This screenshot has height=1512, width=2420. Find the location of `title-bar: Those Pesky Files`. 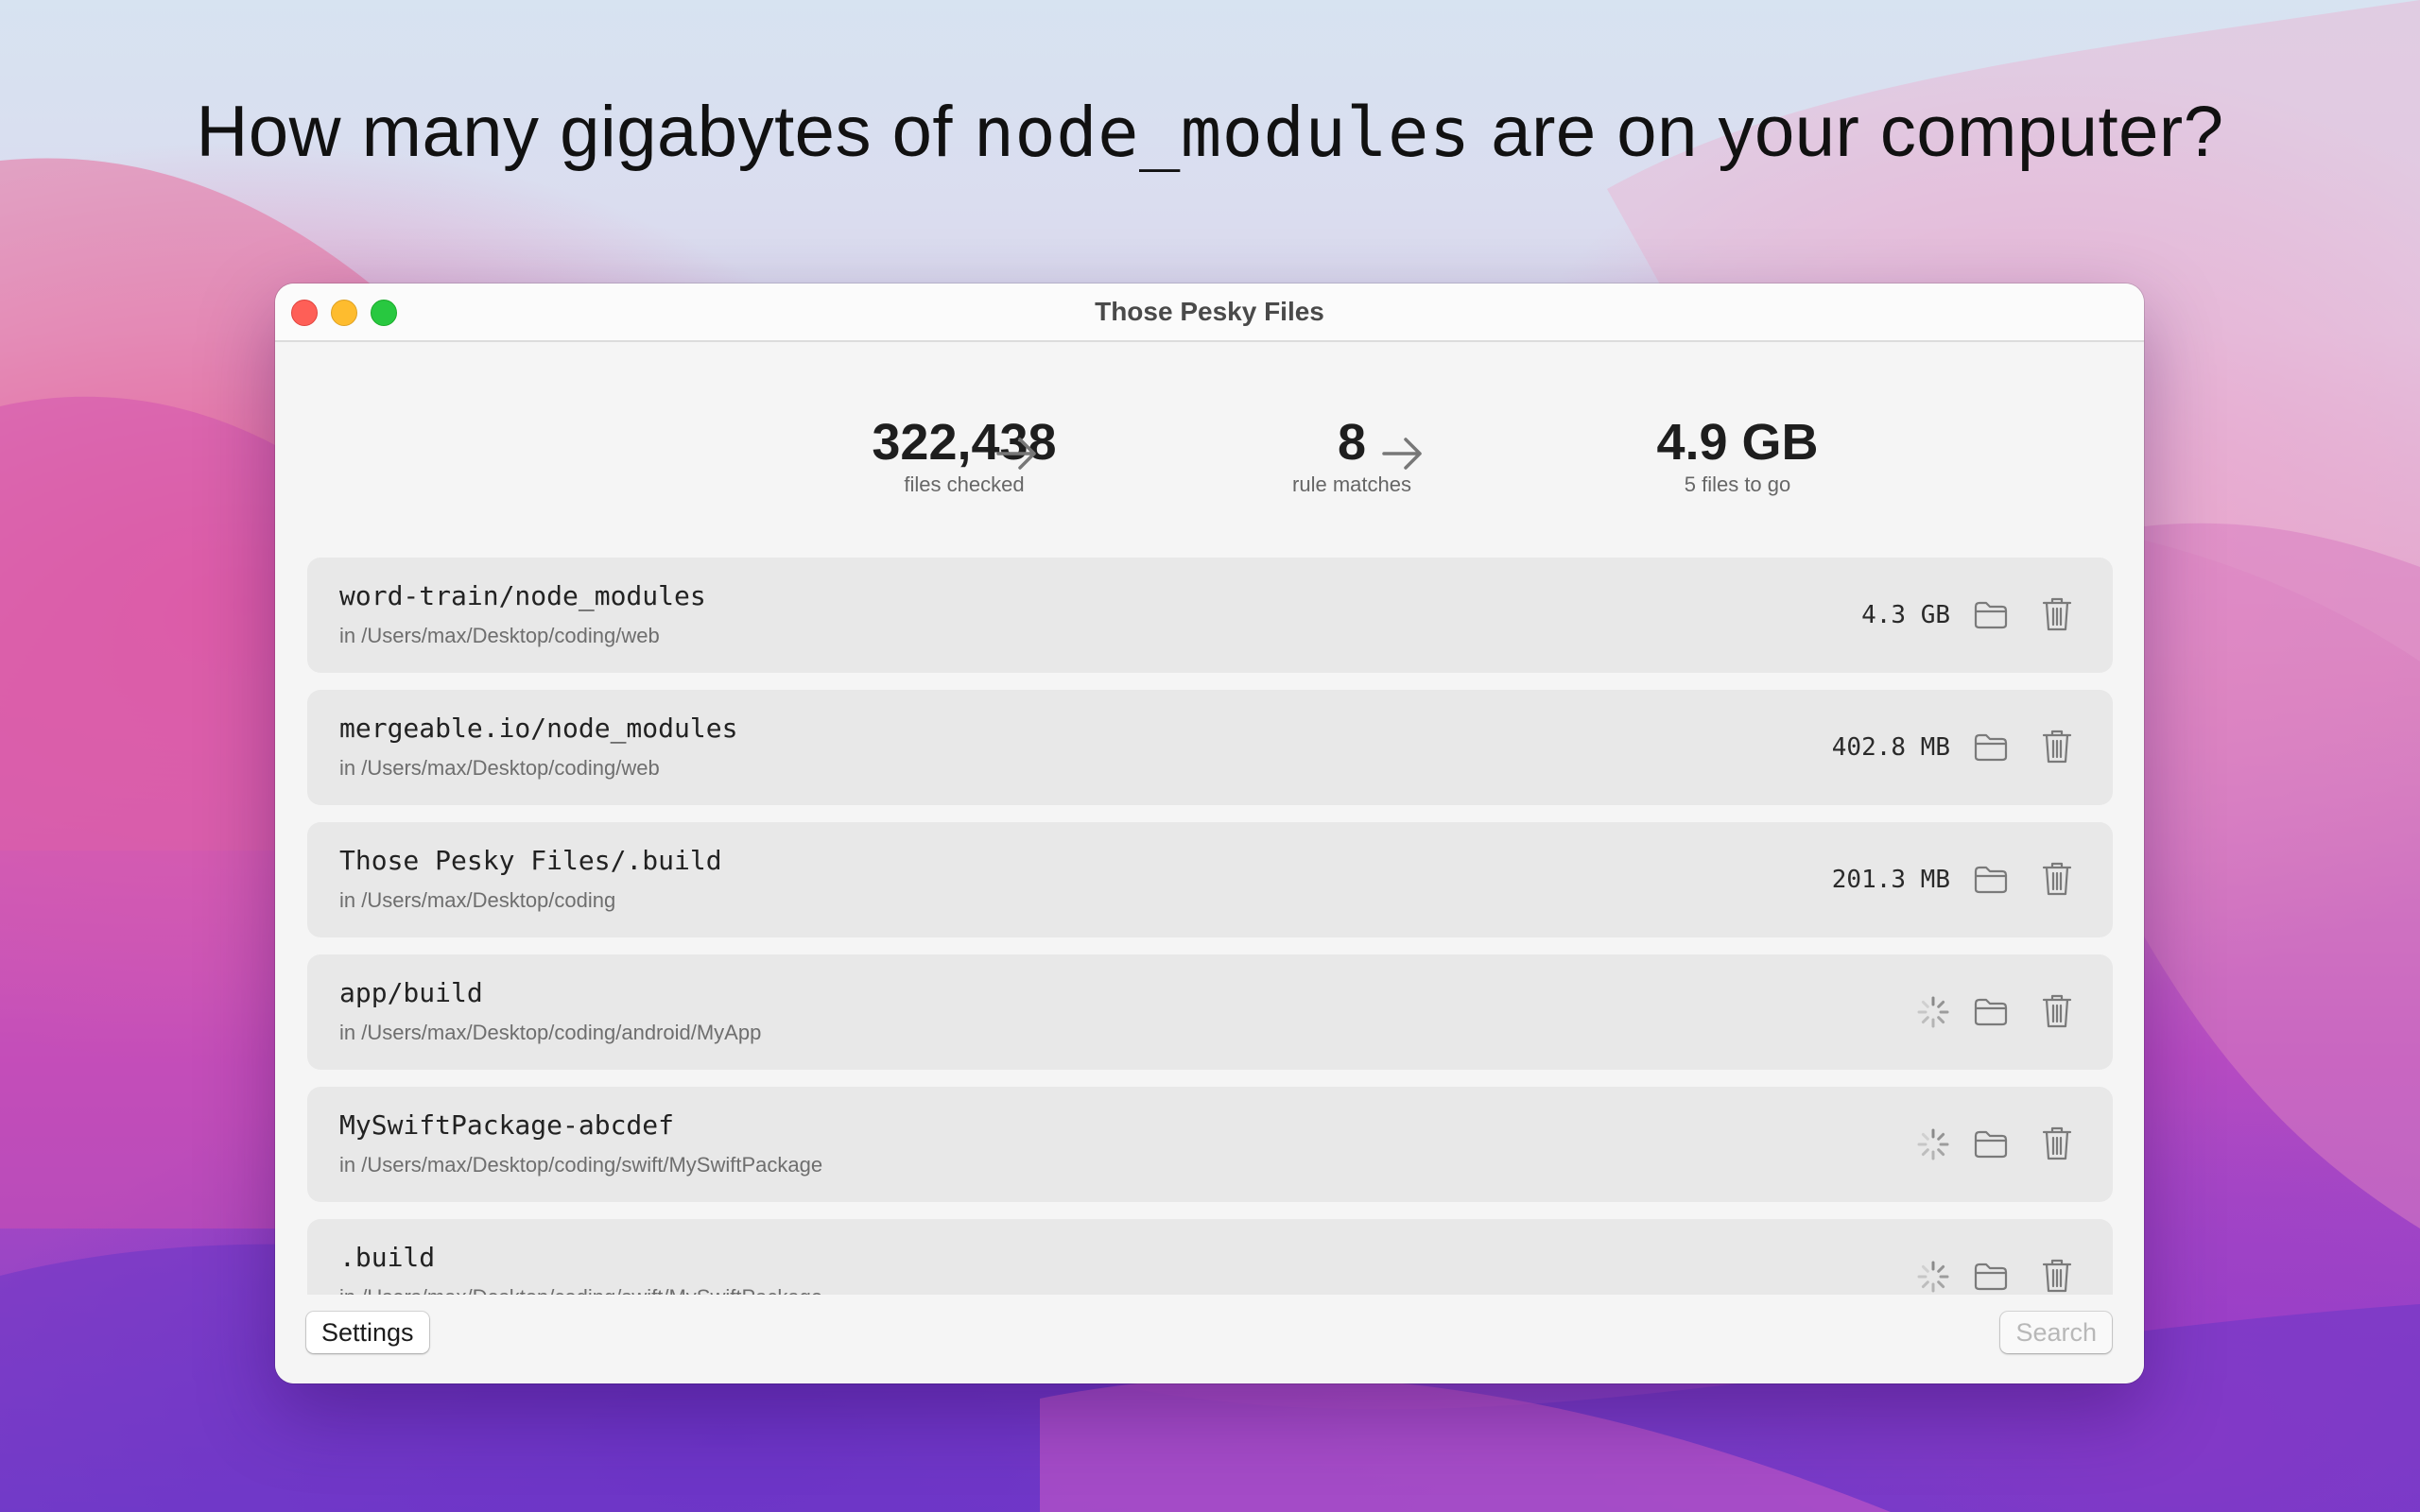

title-bar: Those Pesky Files is located at coordinates (1210, 313).